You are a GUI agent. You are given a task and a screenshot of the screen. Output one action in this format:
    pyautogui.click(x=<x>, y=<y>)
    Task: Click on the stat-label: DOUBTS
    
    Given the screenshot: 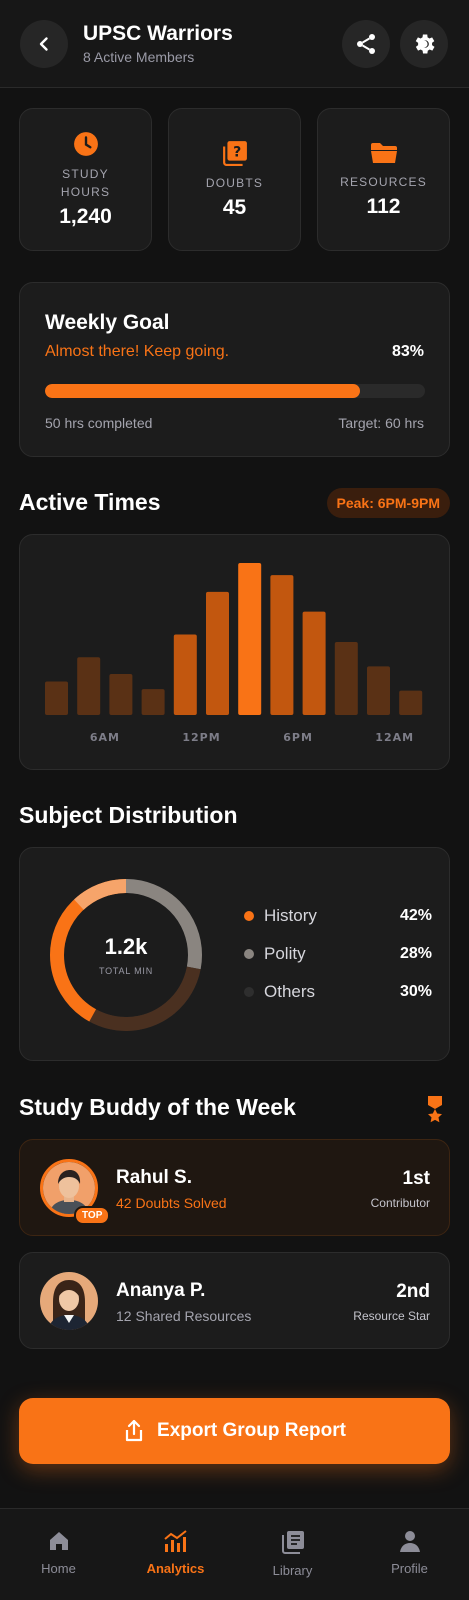 What is the action you would take?
    pyautogui.click(x=234, y=182)
    